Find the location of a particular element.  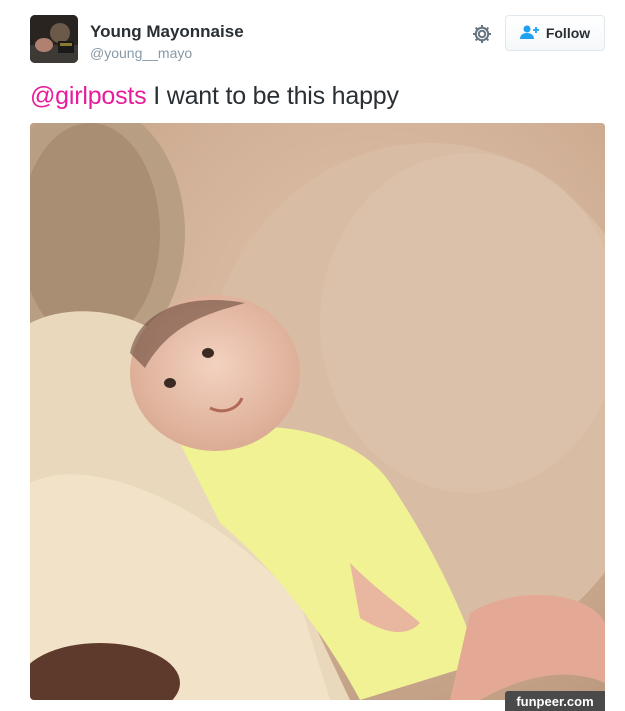

author-handle: @young__mayo is located at coordinates (141, 53).